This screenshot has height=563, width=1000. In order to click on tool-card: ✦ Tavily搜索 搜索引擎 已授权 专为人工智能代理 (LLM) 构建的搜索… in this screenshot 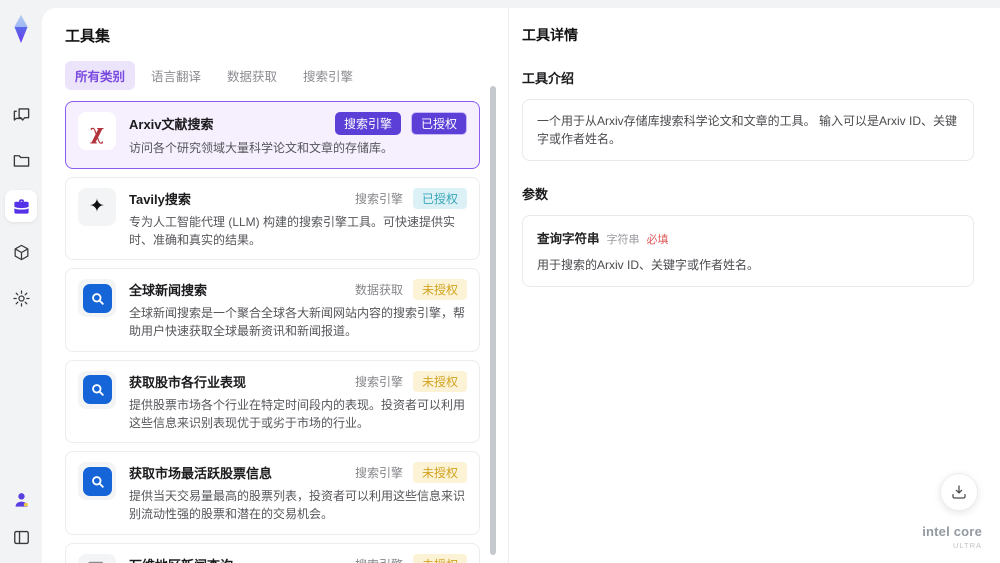, I will do `click(272, 218)`.